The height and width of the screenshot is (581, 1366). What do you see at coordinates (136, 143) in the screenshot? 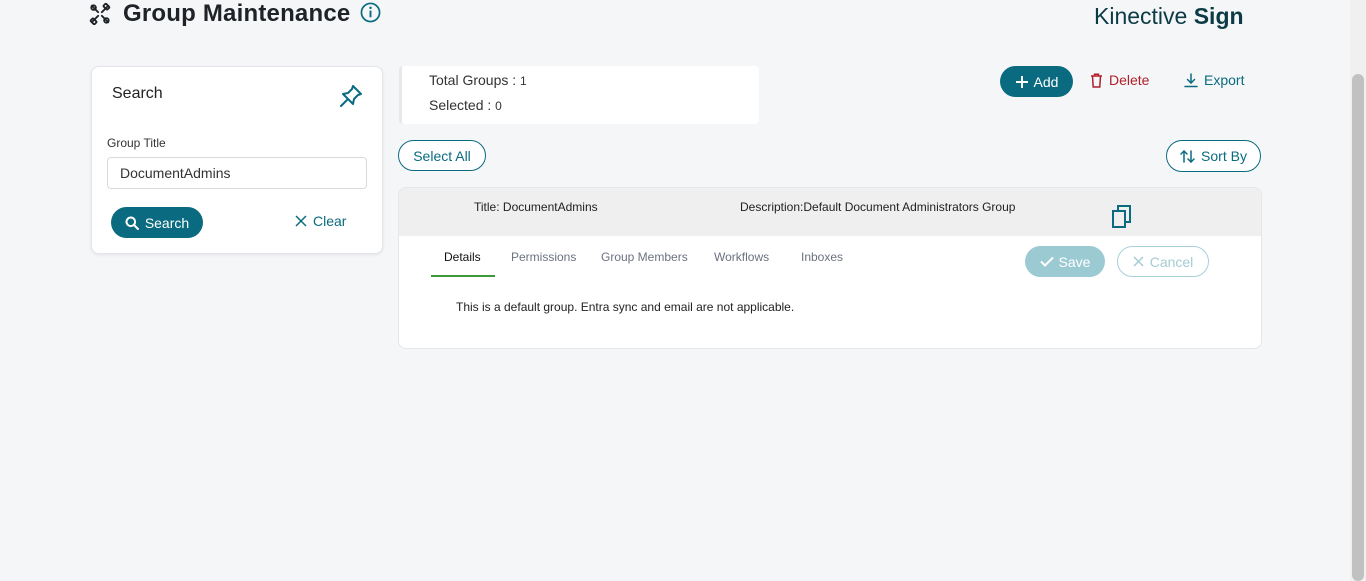
I see `group-title-label: Group Title` at bounding box center [136, 143].